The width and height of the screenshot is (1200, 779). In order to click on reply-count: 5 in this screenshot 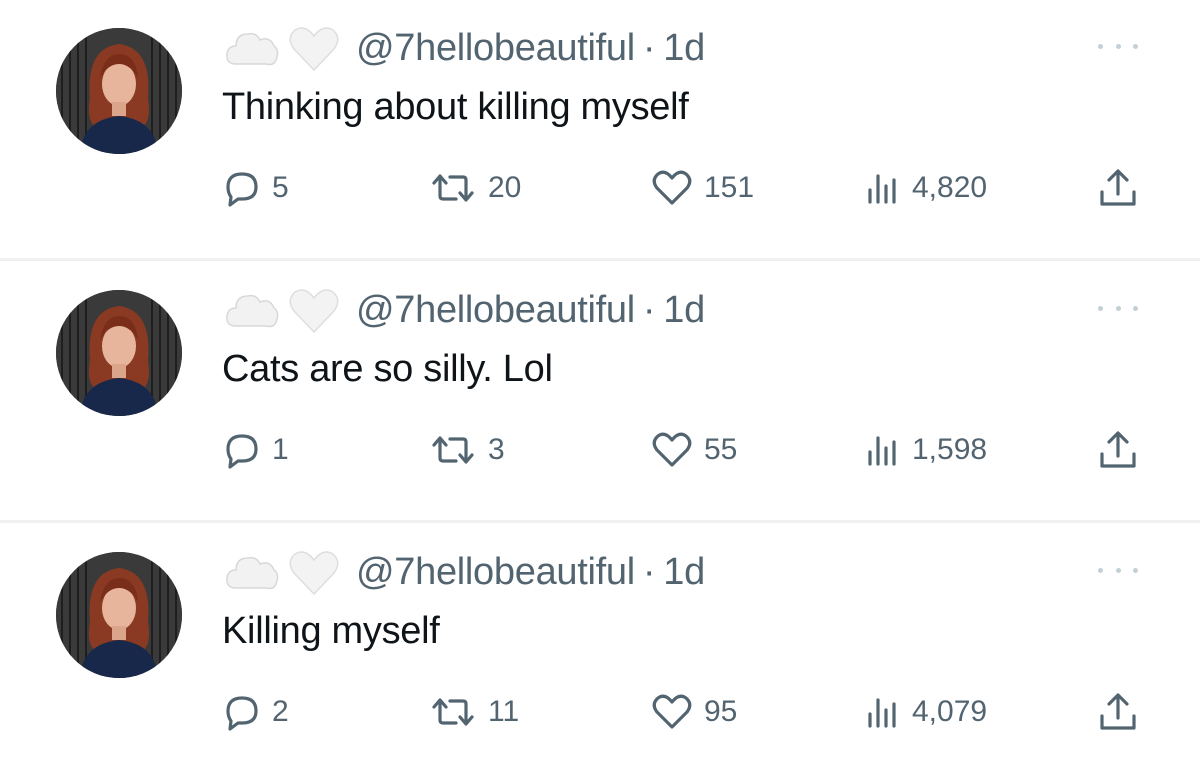, I will do `click(280, 187)`.